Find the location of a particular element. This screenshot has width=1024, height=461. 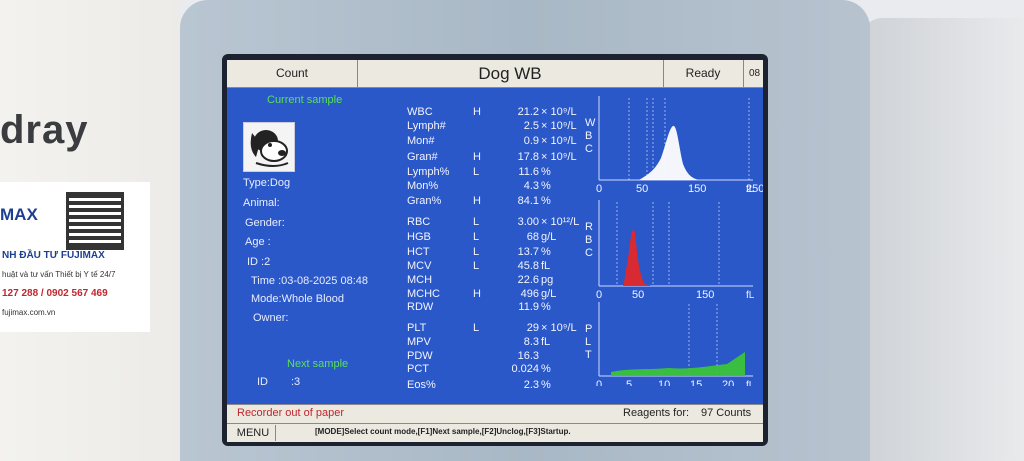

result-value: 17.8 is located at coordinates (528, 157).